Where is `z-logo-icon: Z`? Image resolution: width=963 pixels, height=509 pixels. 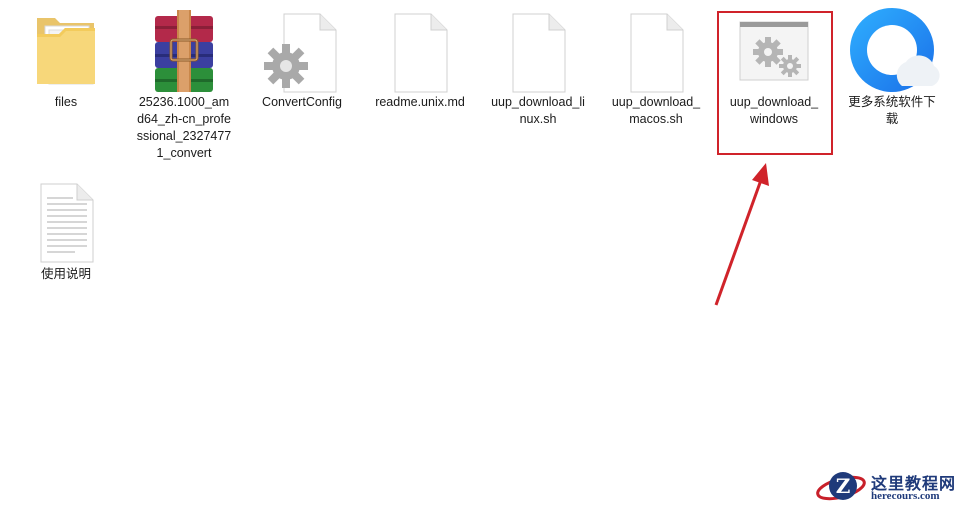 z-logo-icon: Z is located at coordinates (841, 486).